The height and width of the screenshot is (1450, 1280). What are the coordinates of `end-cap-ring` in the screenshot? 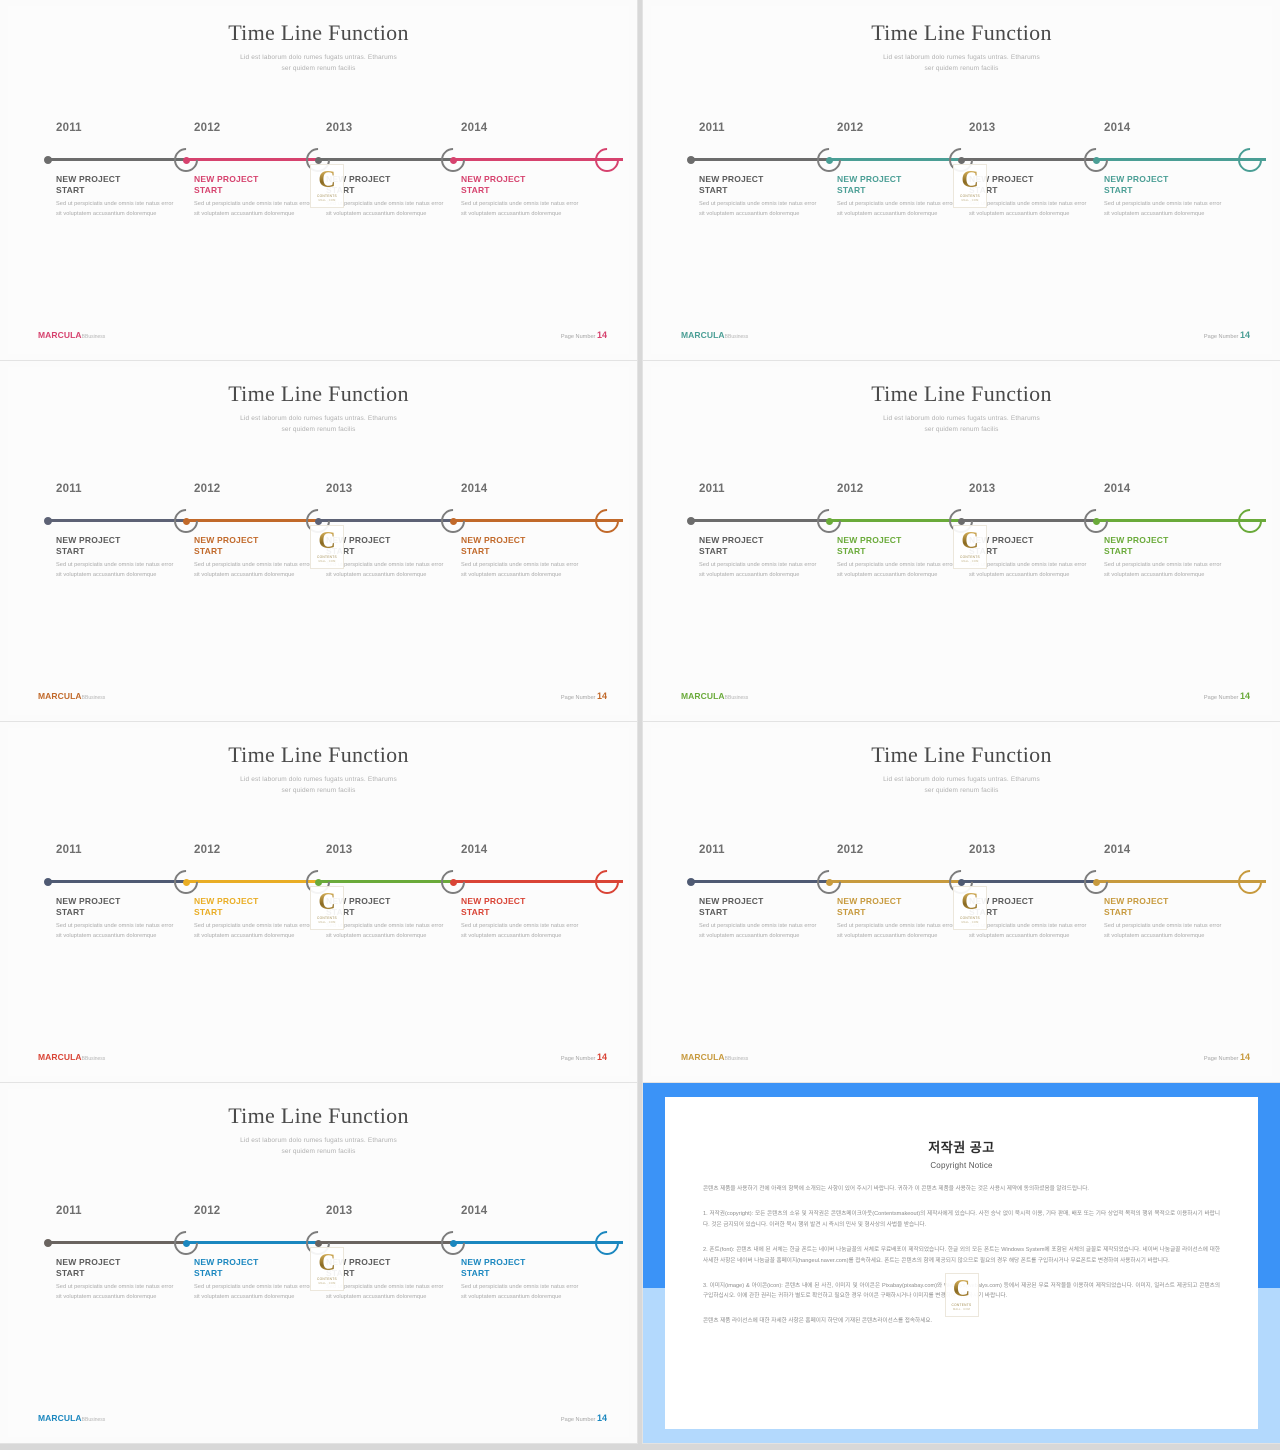 It's located at (1250, 521).